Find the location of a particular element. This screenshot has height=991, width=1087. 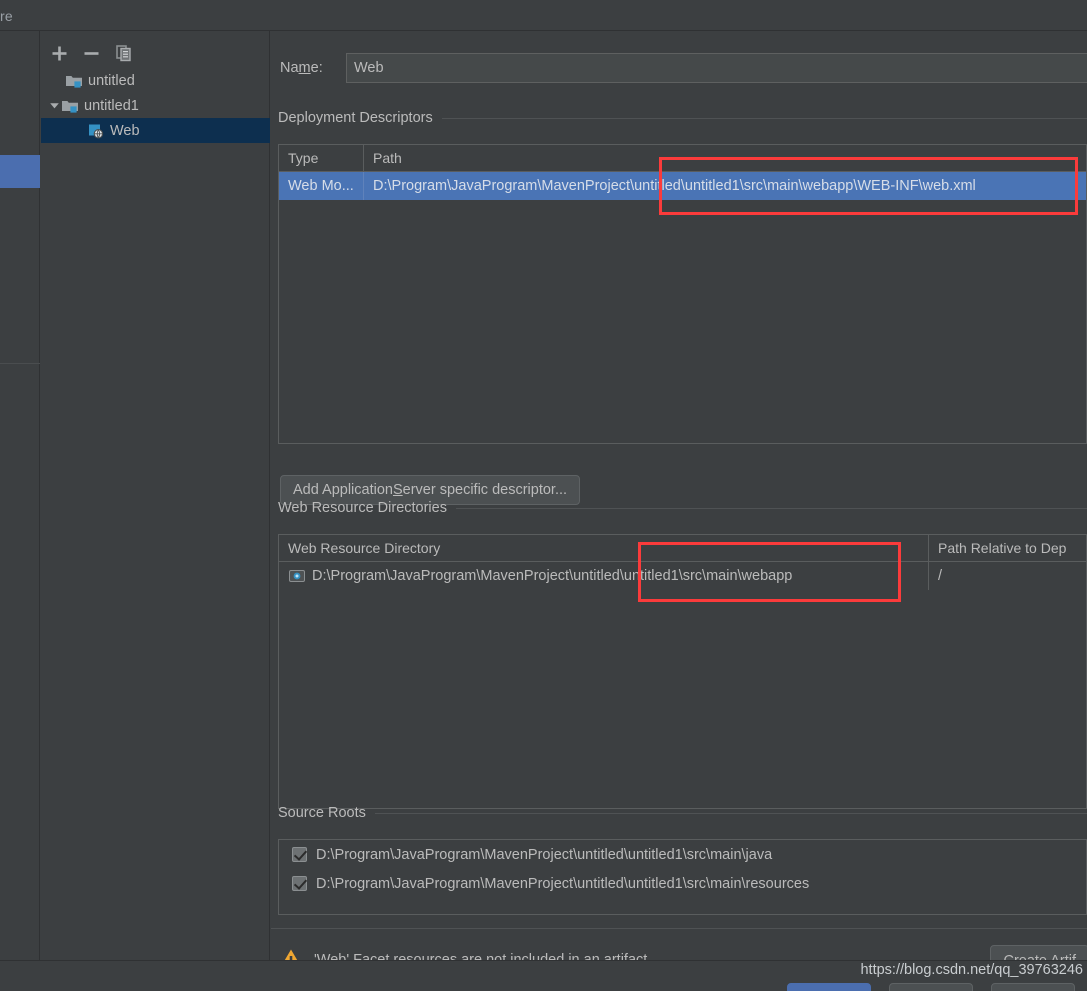

sidebar-selected-item is located at coordinates (20, 171).